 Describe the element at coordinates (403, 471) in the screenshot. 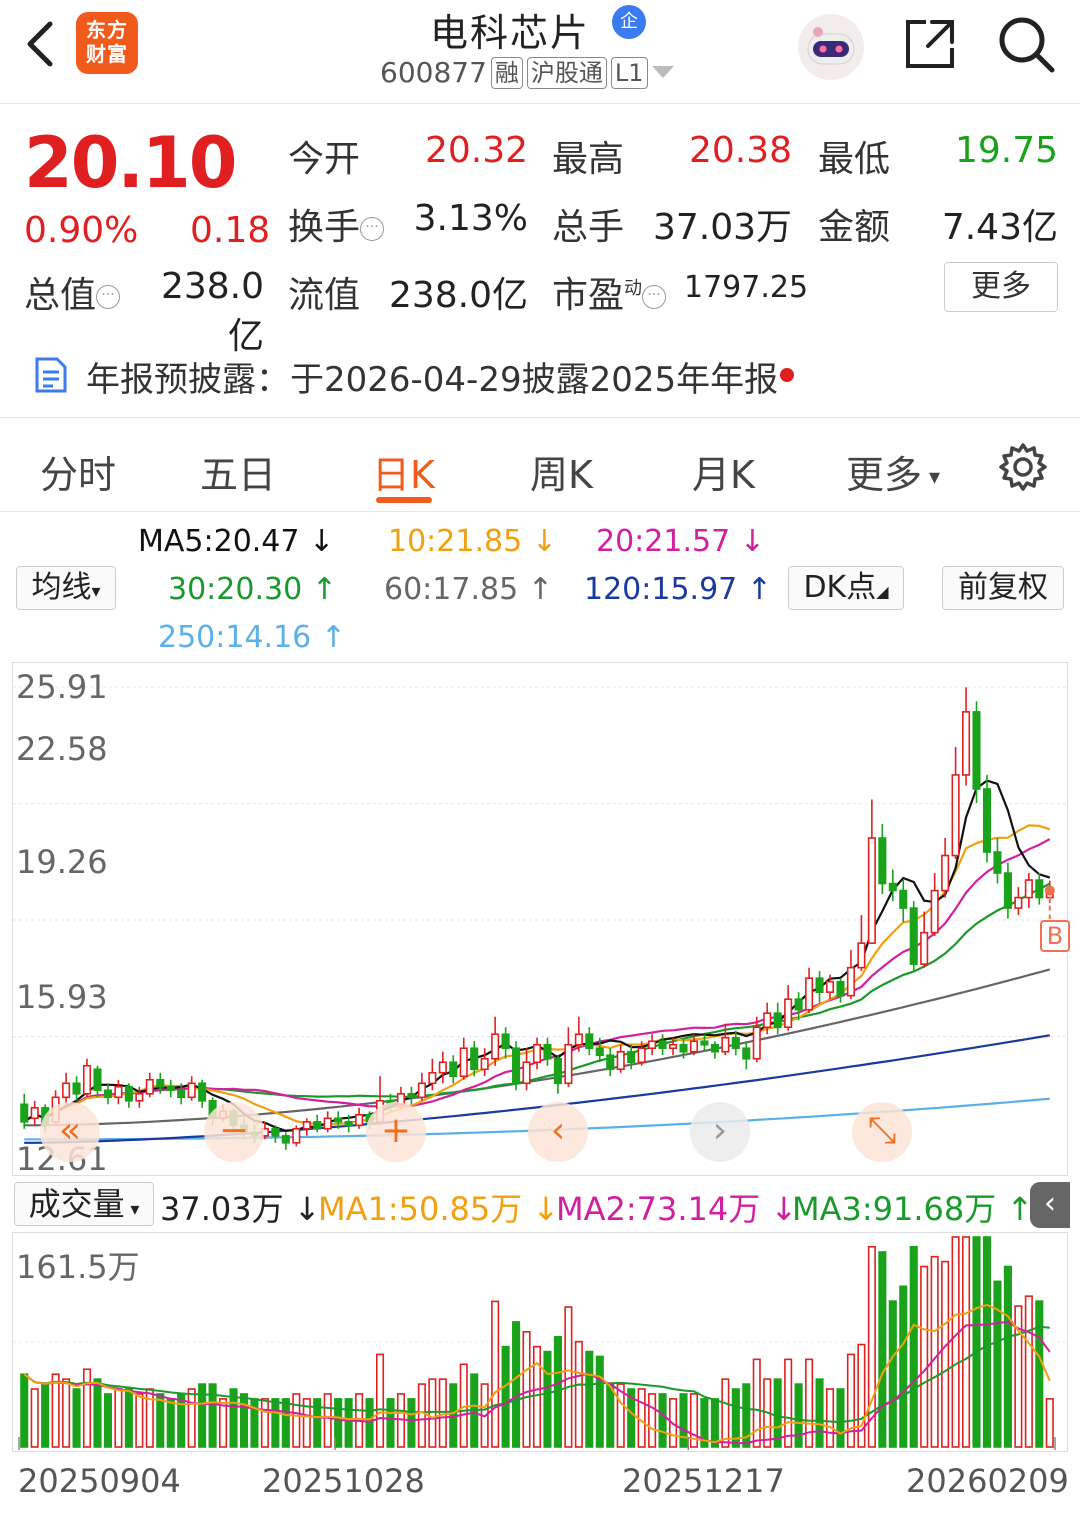

I see `tab-daily-k: 日K` at that location.